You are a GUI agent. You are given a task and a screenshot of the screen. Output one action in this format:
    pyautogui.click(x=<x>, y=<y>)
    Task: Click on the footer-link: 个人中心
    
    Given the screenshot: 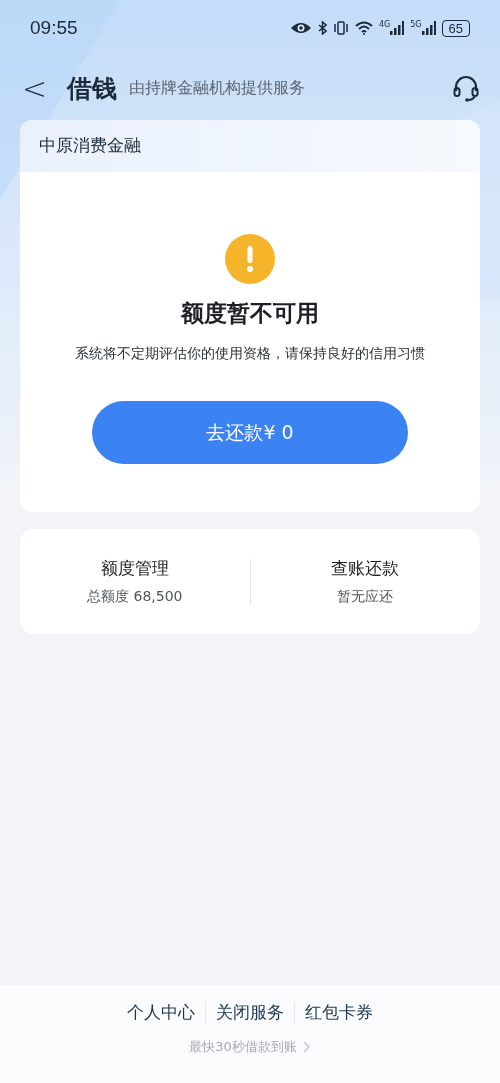 What is the action you would take?
    pyautogui.click(x=161, y=1012)
    